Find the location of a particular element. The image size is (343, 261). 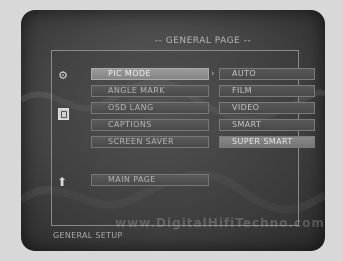

menu-item-screen-saver: SCREEN SAVER is located at coordinates (150, 142).